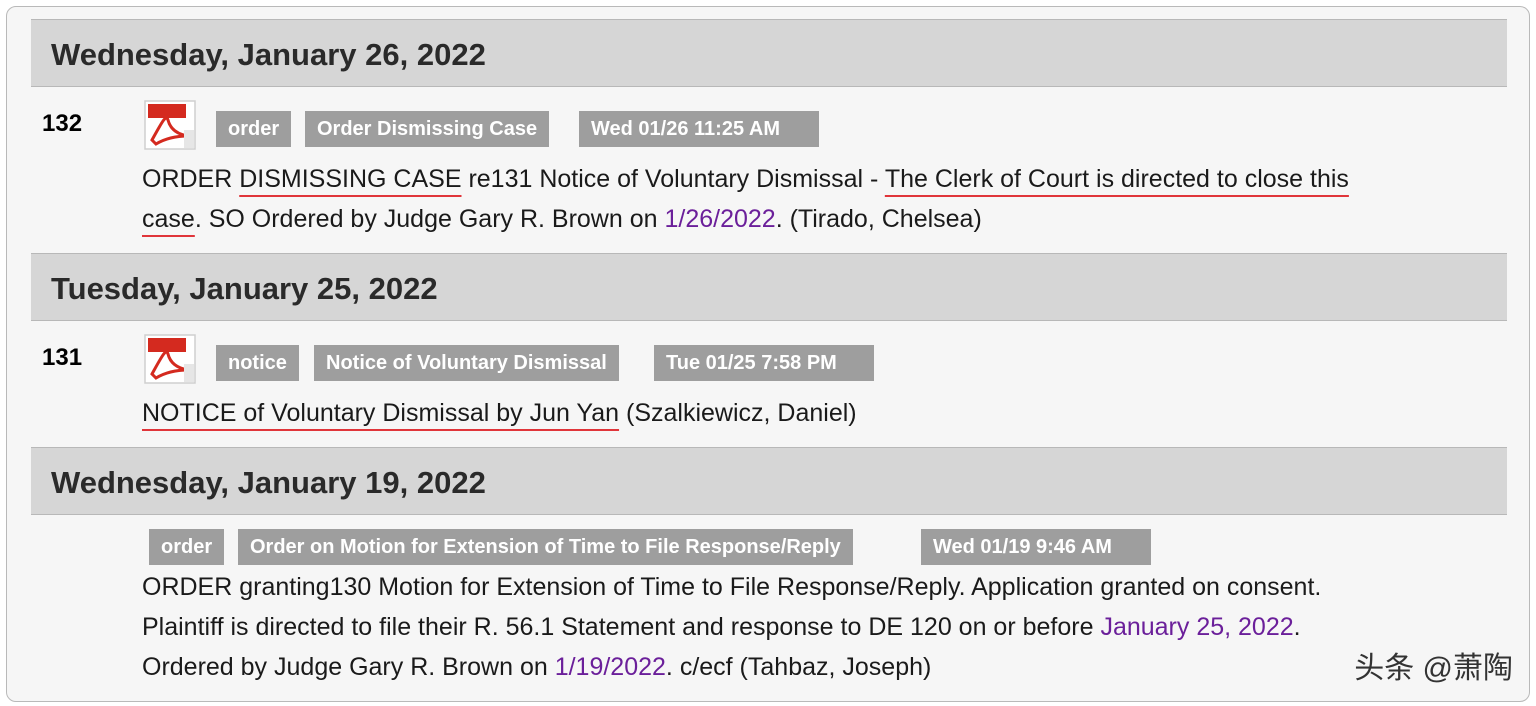  Describe the element at coordinates (699, 129) in the screenshot. I see `tag-timestamp: Wed 01/26 11:25 AM` at that location.